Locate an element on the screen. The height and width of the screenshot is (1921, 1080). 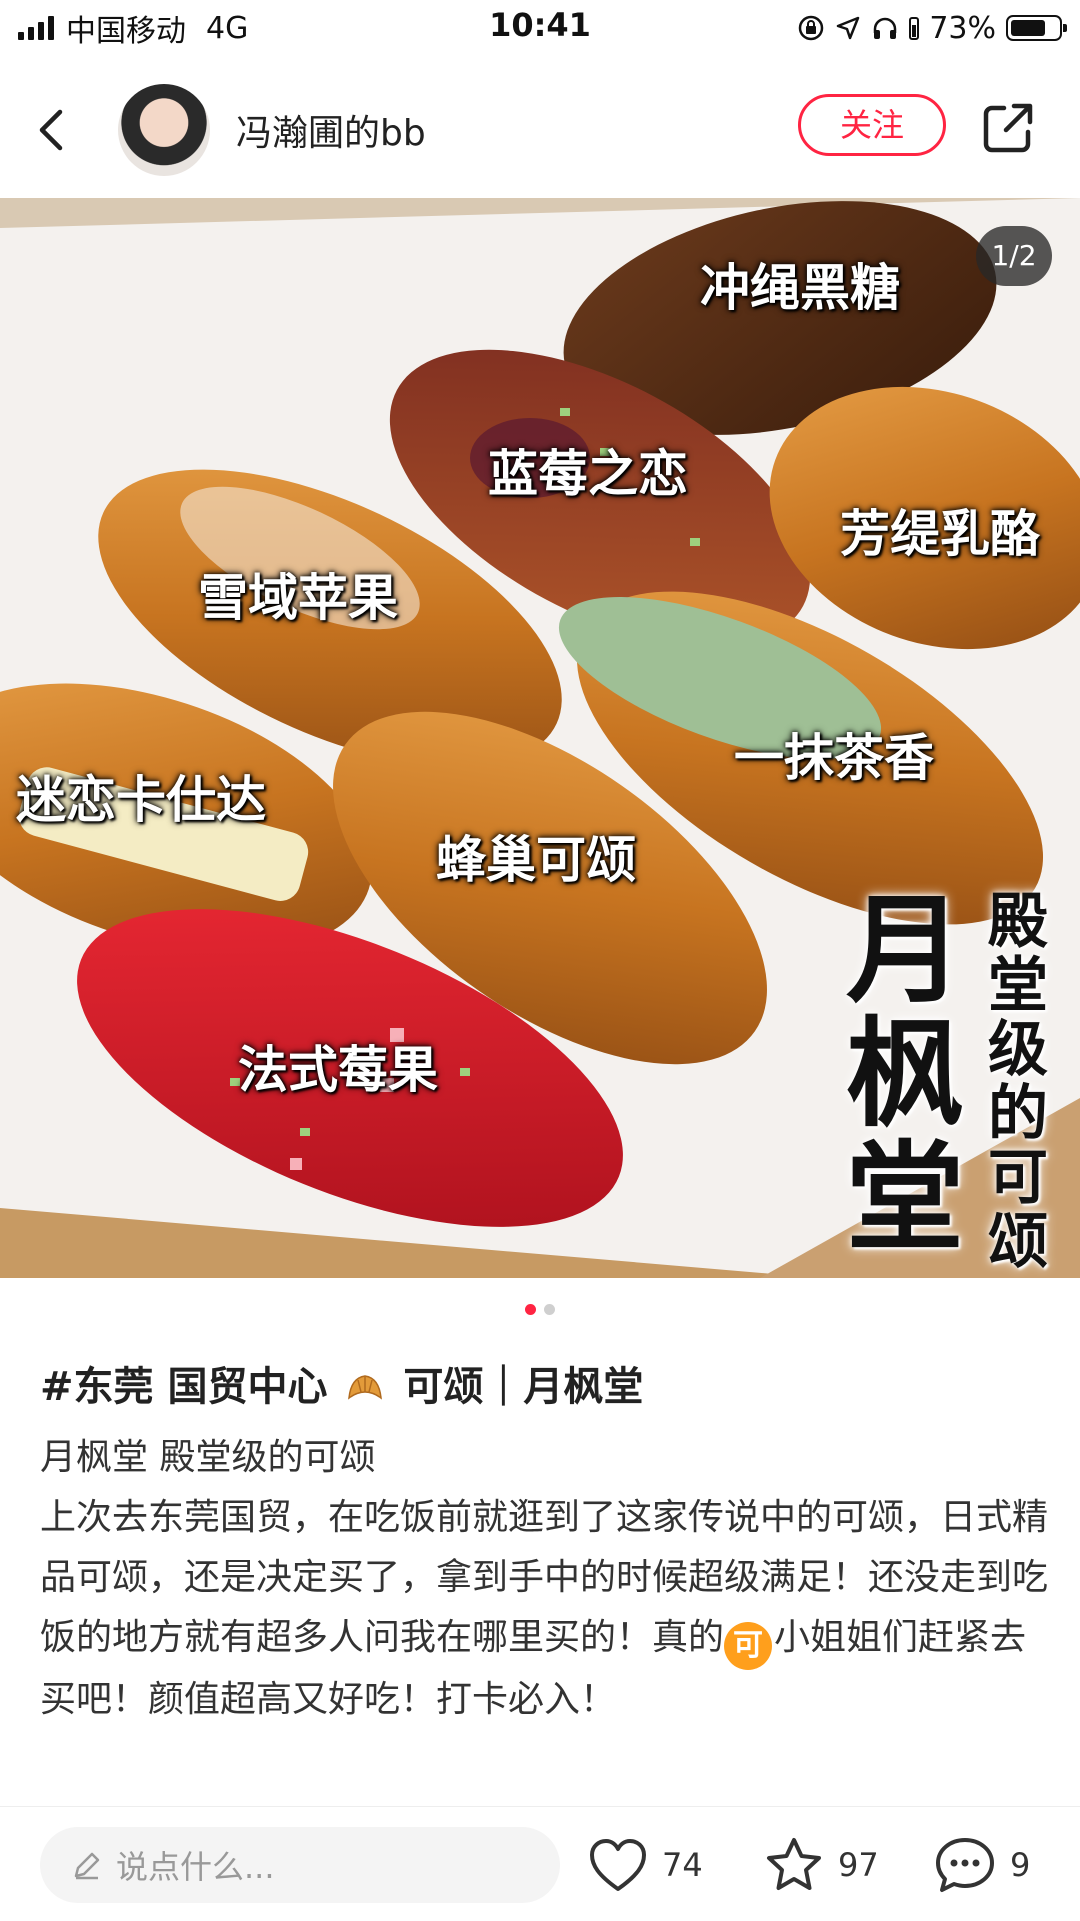
favorite-count: 97 is located at coordinates (858, 1865).